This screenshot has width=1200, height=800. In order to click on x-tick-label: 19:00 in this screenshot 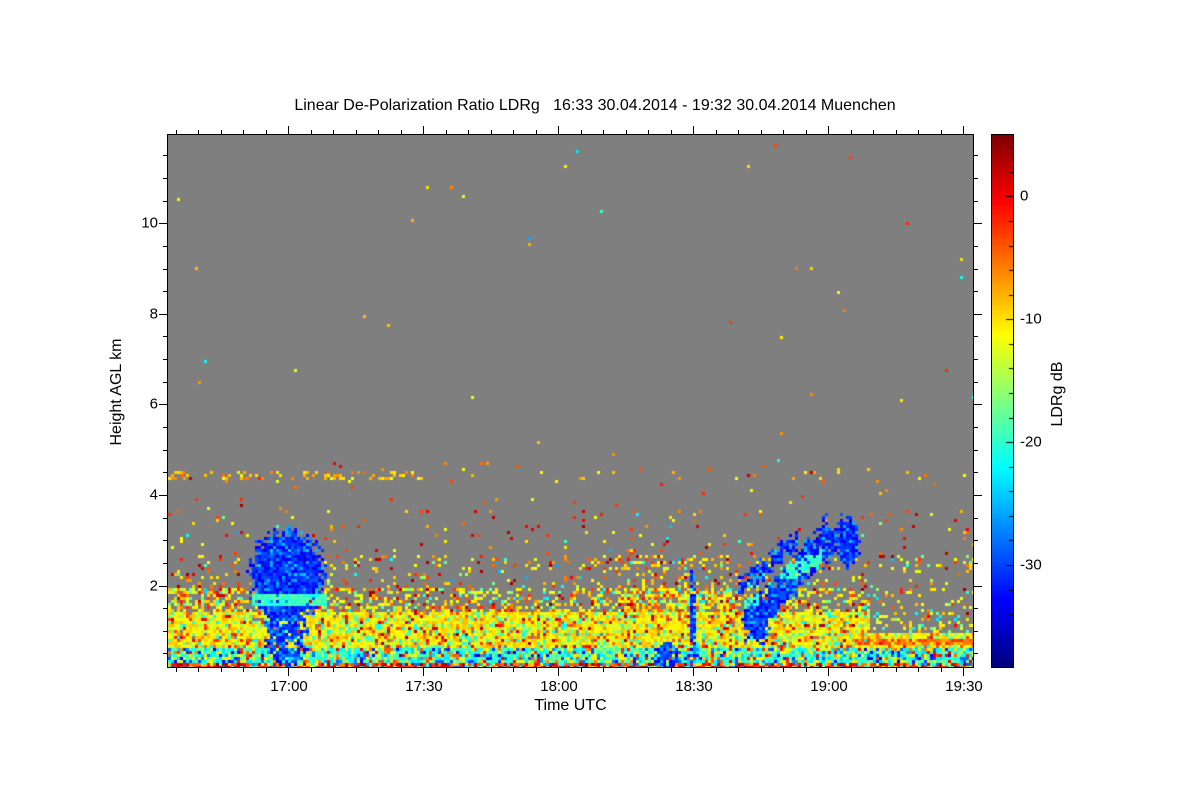, I will do `click(829, 686)`.